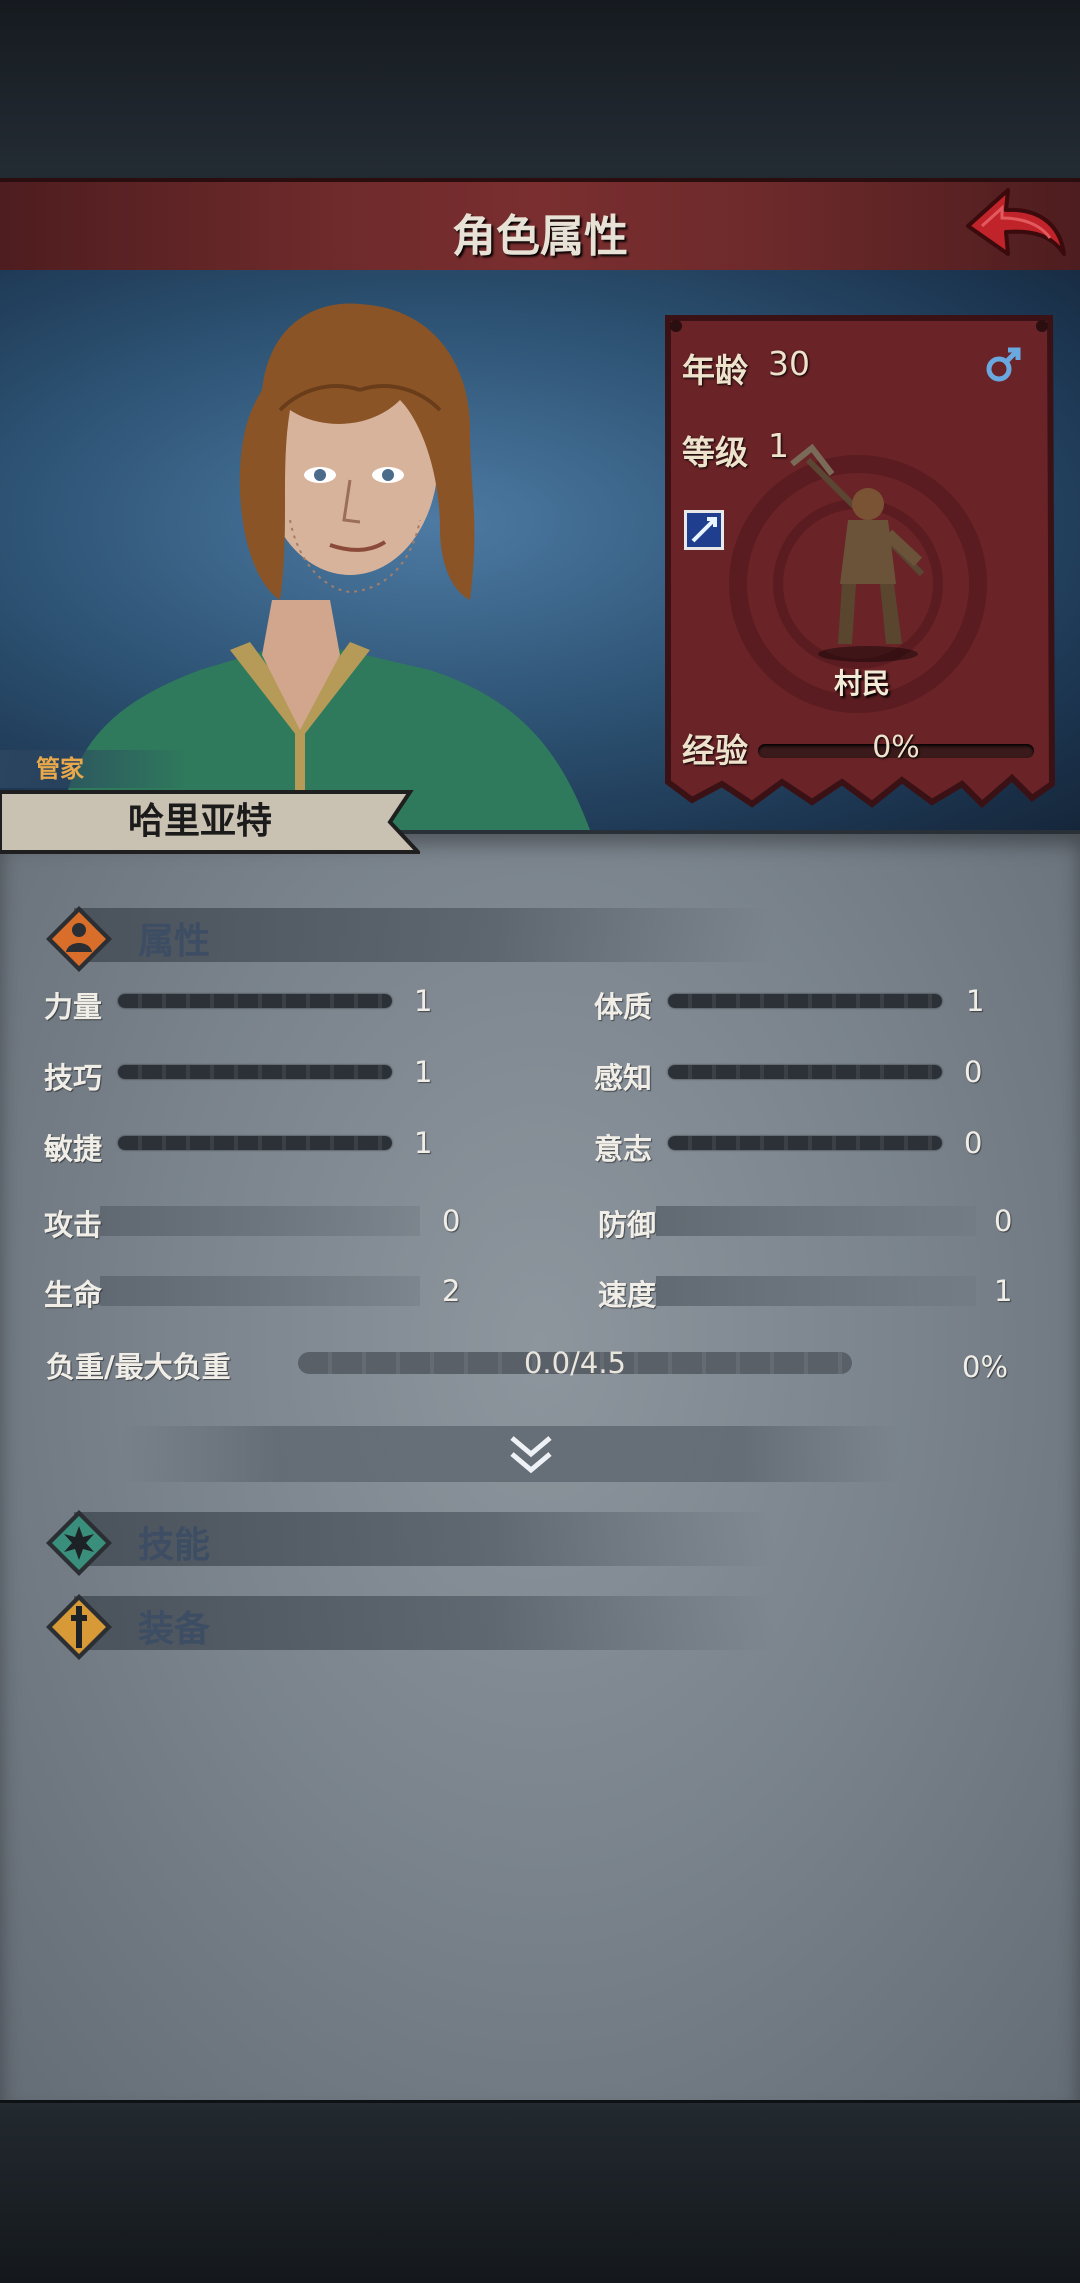 Image resolution: width=1080 pixels, height=2283 pixels. Describe the element at coordinates (540, 236) in the screenshot. I see `page-title: 角色属性` at that location.